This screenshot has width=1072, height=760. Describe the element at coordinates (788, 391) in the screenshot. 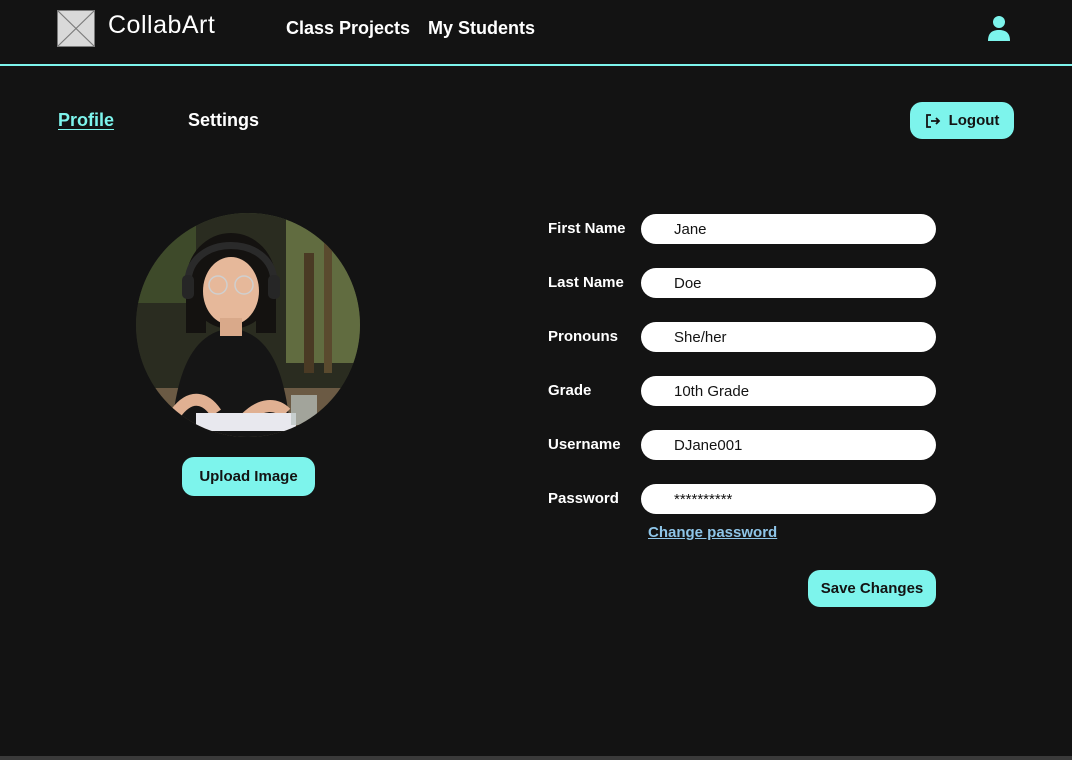

I see `grade-field: 10th Grade` at that location.